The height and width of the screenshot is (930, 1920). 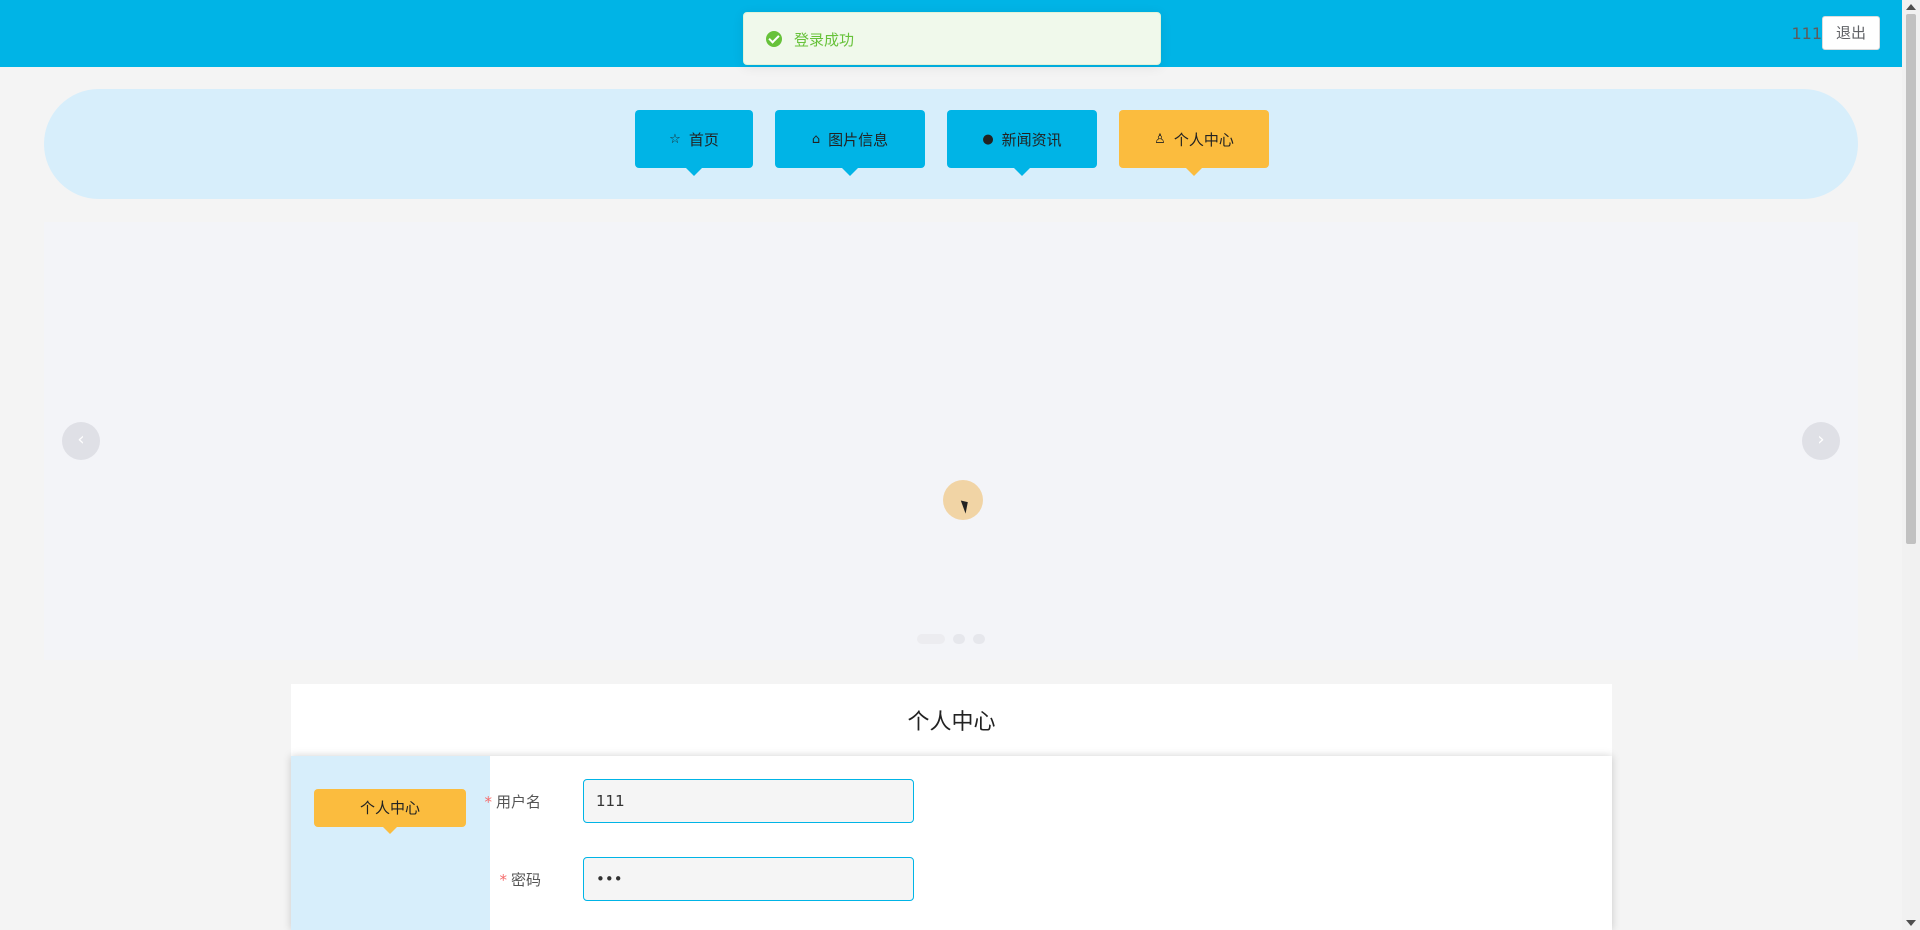 I want to click on nav-item-label: 个人中心, so click(x=1203, y=139).